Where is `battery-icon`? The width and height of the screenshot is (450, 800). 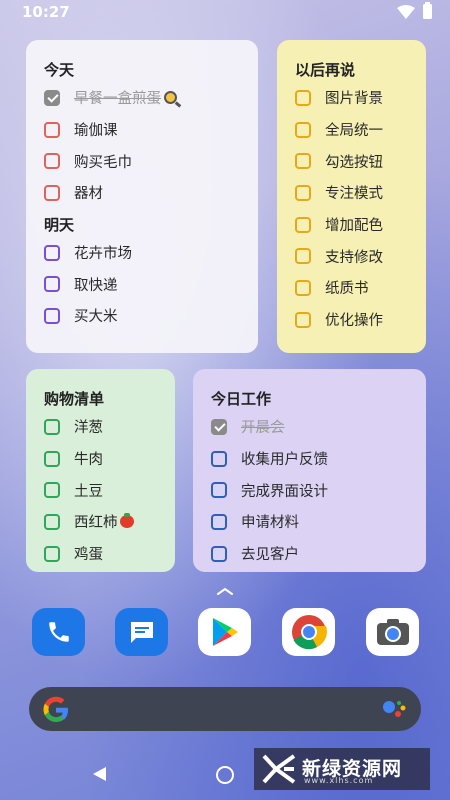 battery-icon is located at coordinates (427, 10).